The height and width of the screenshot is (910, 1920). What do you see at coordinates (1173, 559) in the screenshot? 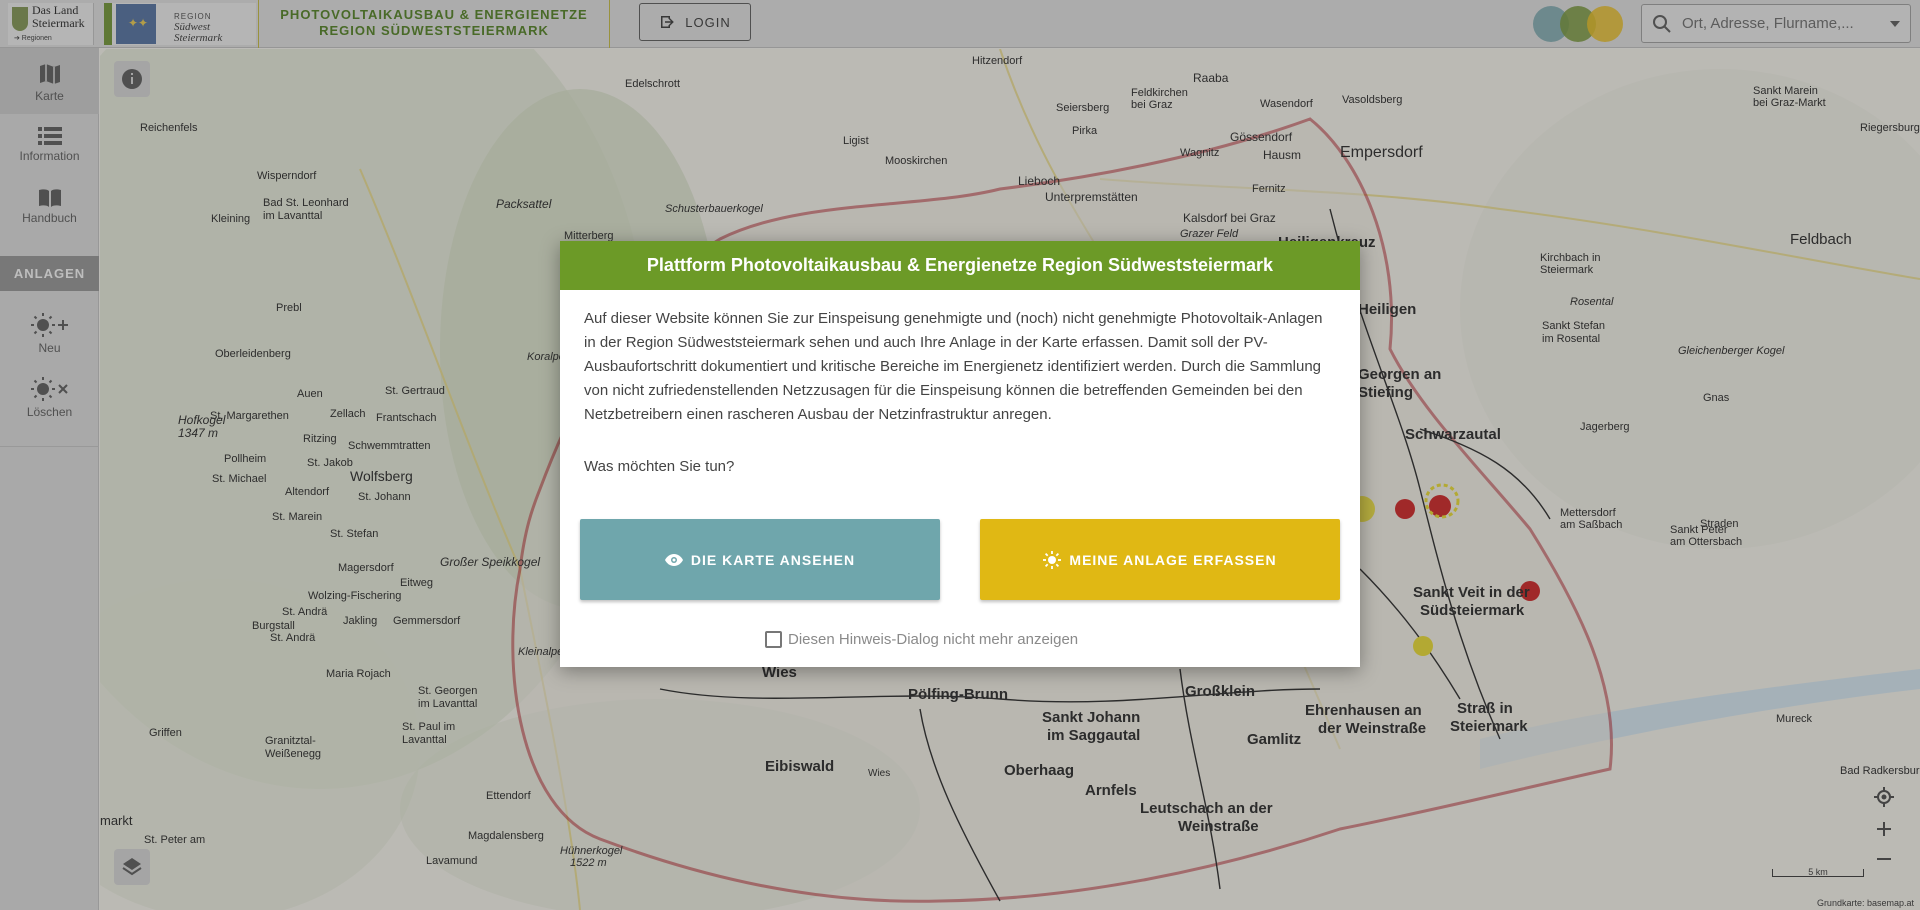
I see `register-installation-label: MEINE ANLAGE ERFASSEN` at bounding box center [1173, 559].